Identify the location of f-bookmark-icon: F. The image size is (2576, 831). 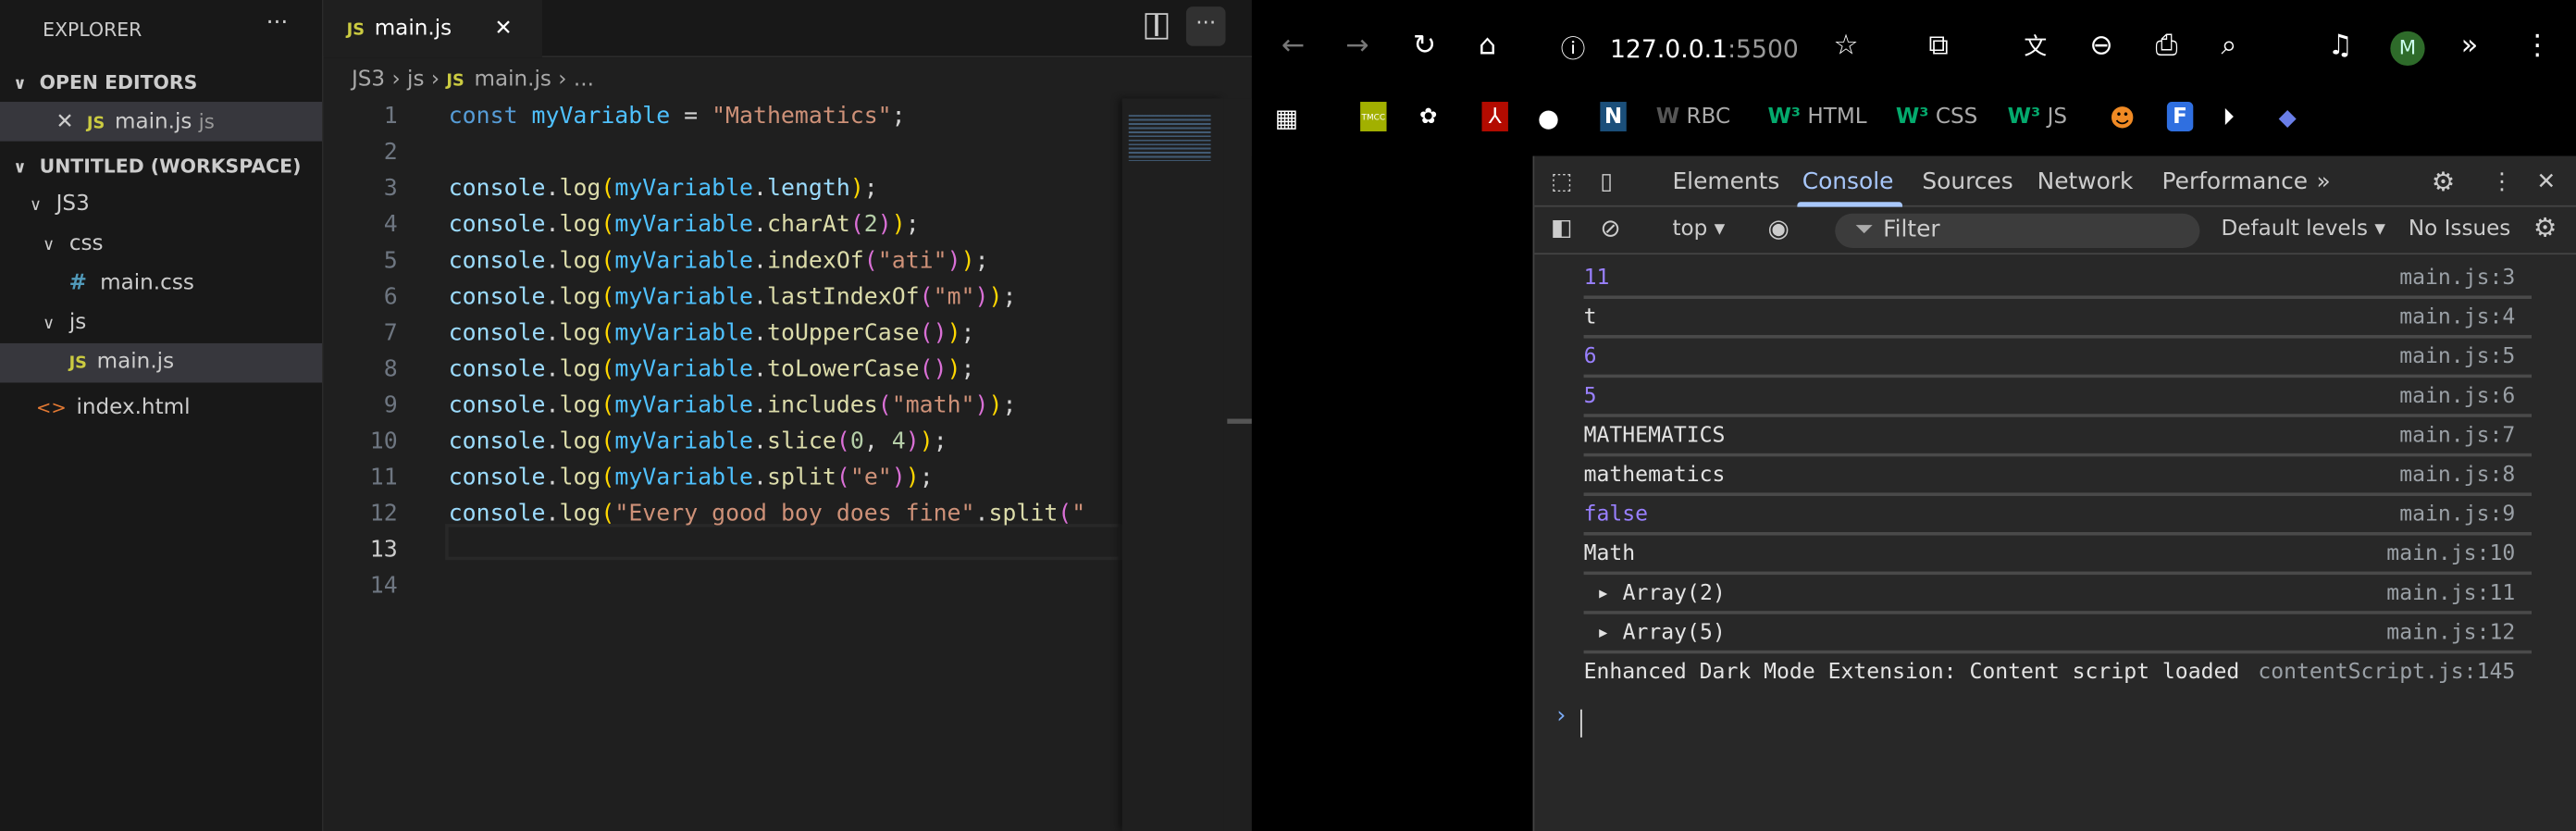
(2180, 117).